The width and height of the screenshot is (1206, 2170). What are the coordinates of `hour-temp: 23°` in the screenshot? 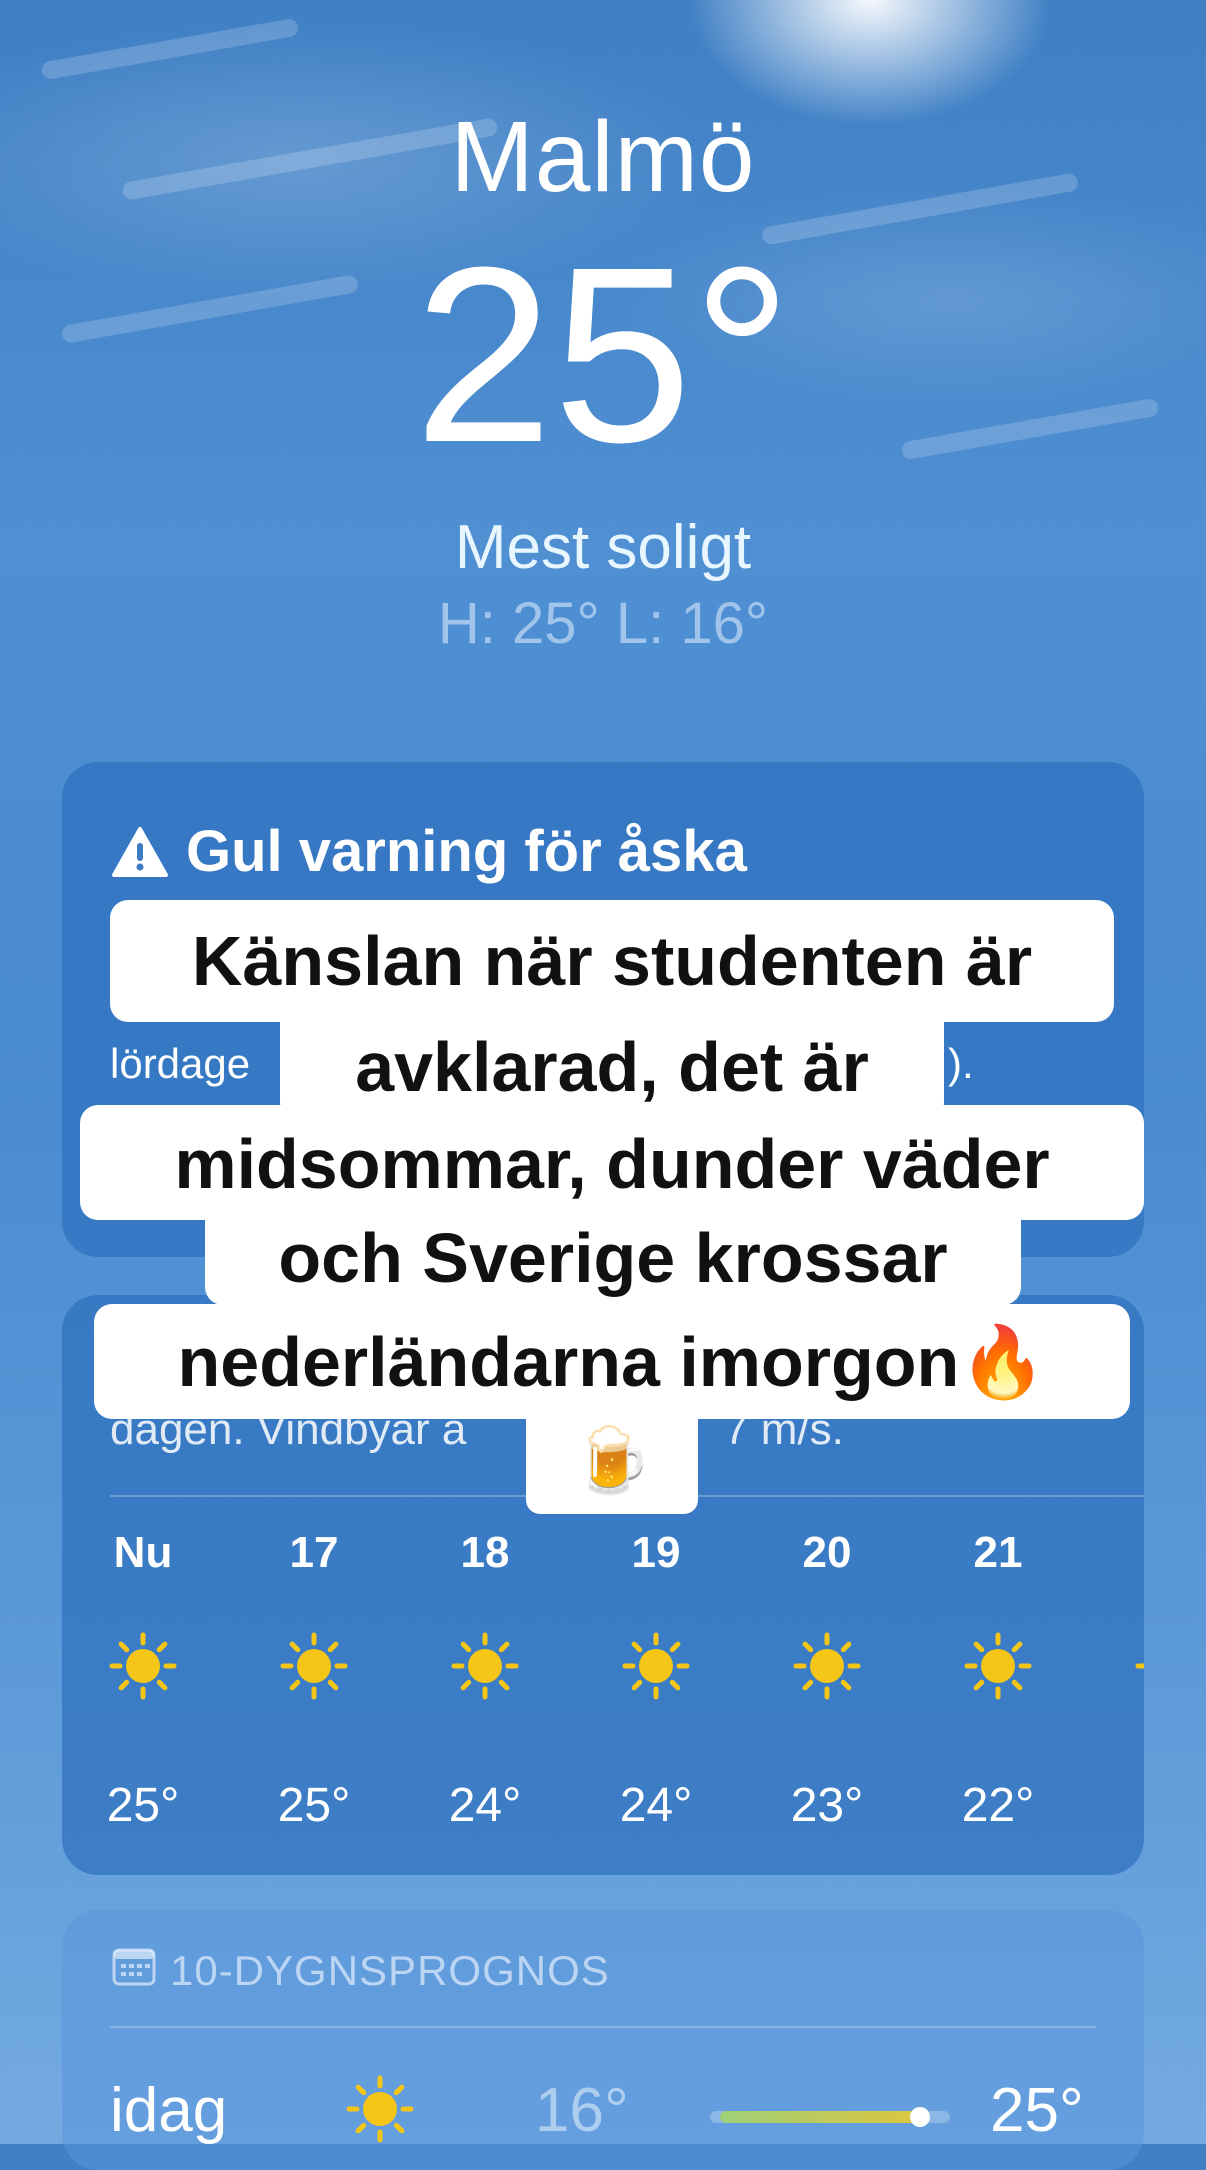 It's located at (827, 1805).